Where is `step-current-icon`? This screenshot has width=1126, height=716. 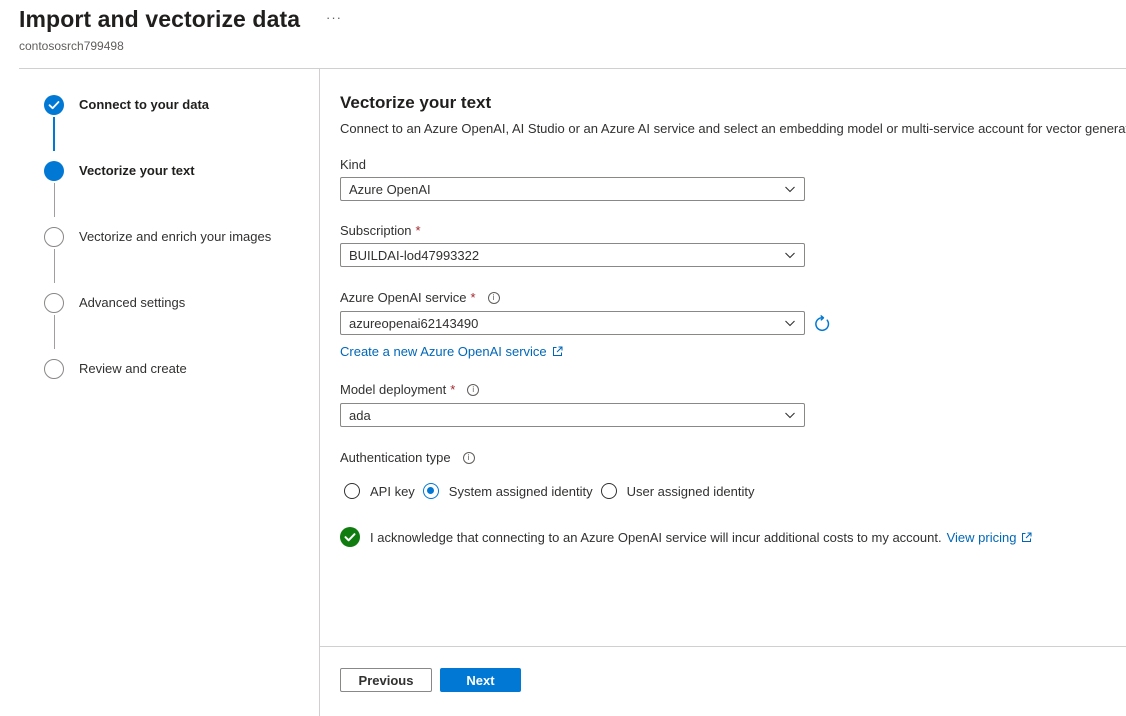
step-current-icon is located at coordinates (54, 171).